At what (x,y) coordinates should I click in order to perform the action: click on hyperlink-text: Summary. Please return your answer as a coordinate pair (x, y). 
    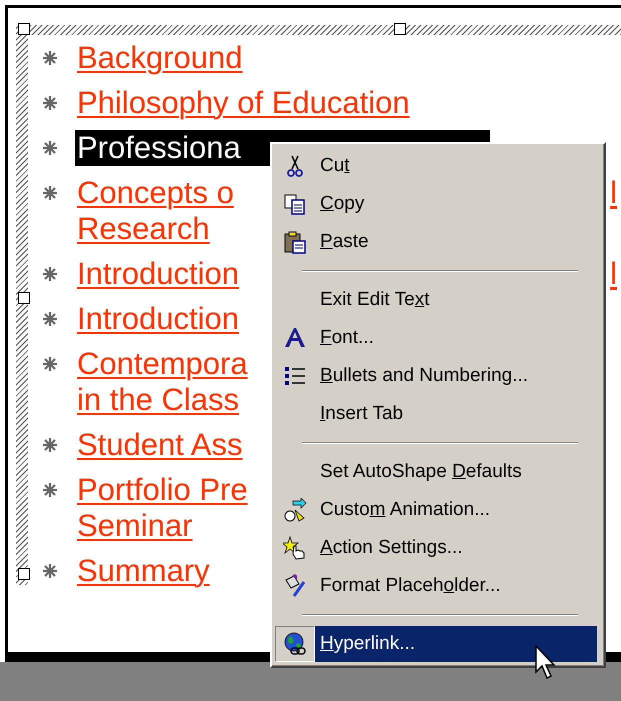
    Looking at the image, I should click on (143, 570).